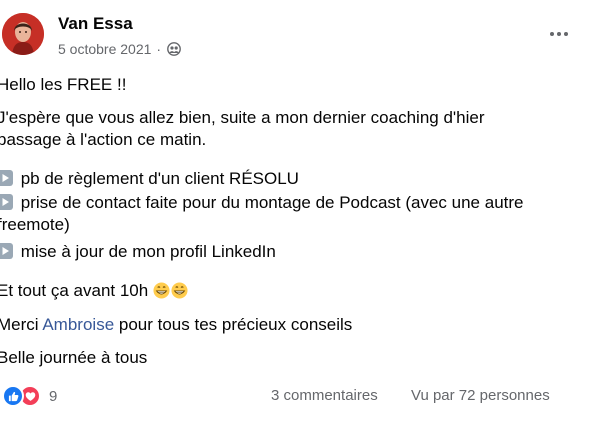 This screenshot has height=421, width=598. Describe the element at coordinates (21, 324) in the screenshot. I see `thanks-prefix: Merci` at that location.